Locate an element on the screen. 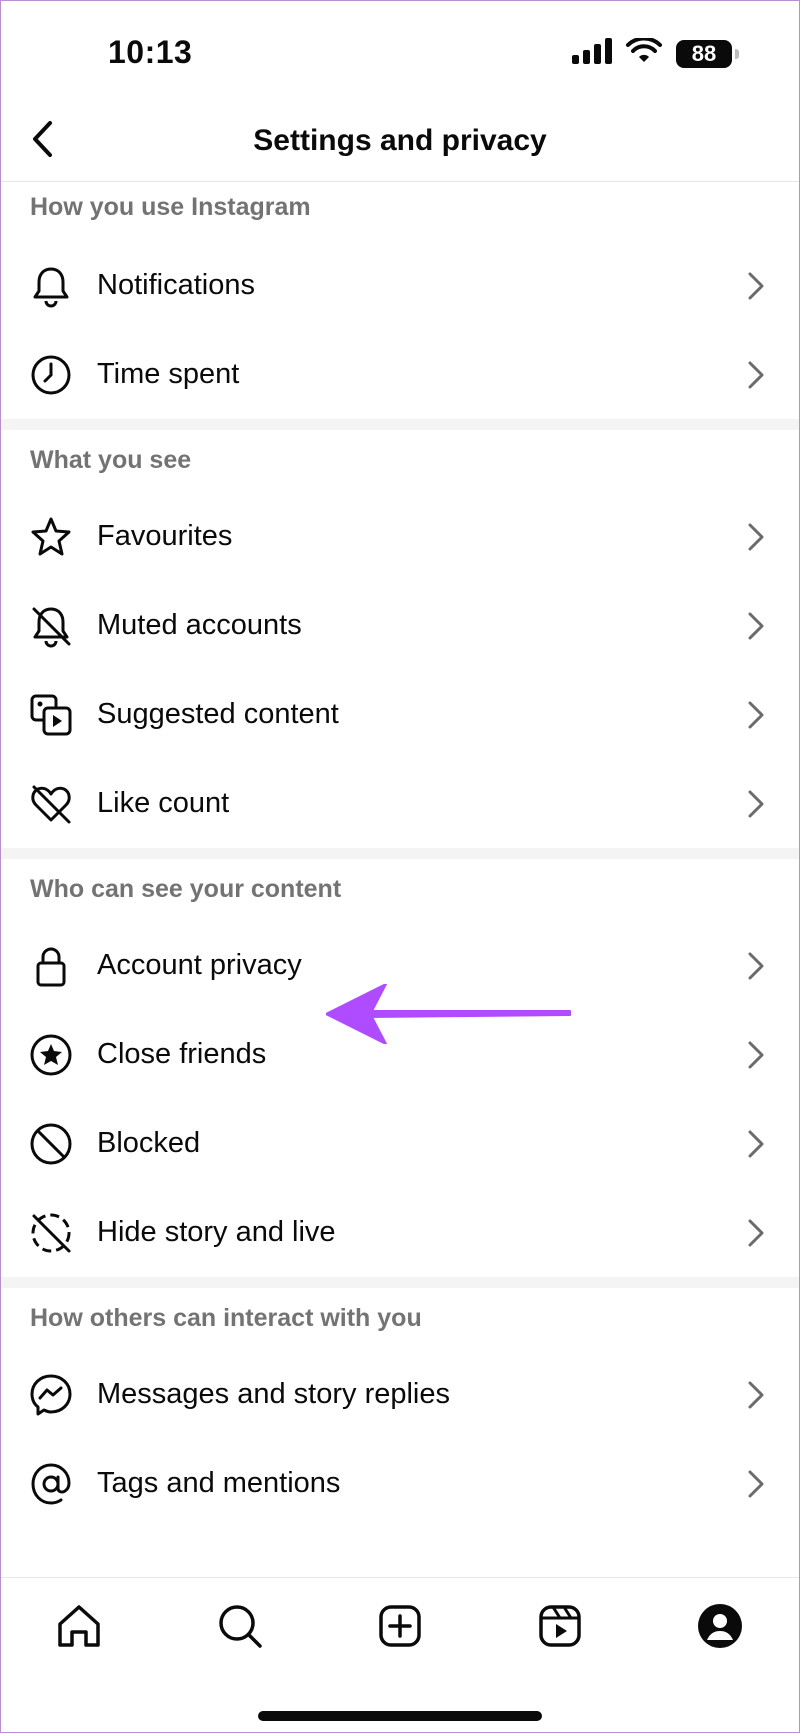  section-title: Who can see your content is located at coordinates (186, 889).